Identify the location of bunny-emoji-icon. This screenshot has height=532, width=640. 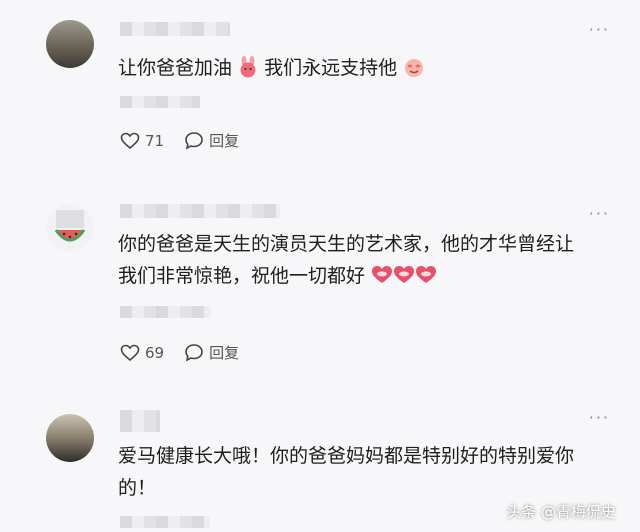
(248, 67).